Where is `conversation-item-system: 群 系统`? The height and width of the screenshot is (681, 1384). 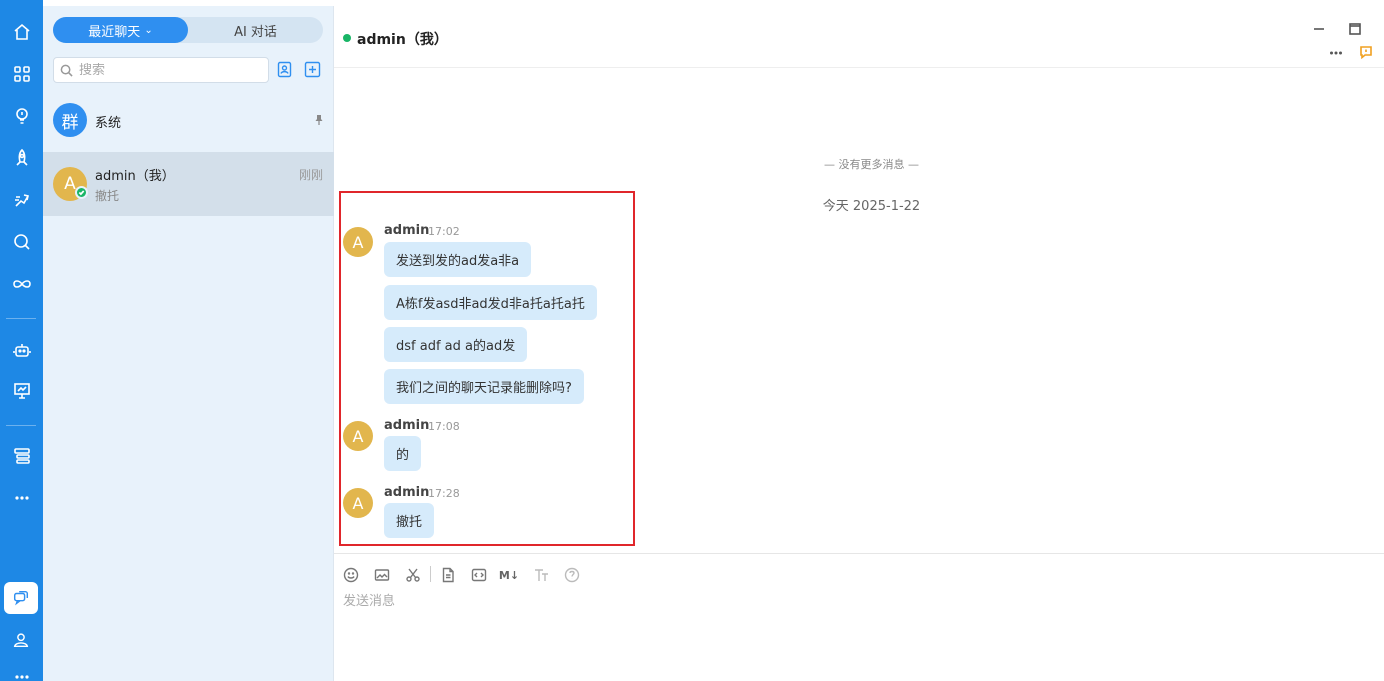
conversation-item-system: 群 系统 is located at coordinates (188, 120).